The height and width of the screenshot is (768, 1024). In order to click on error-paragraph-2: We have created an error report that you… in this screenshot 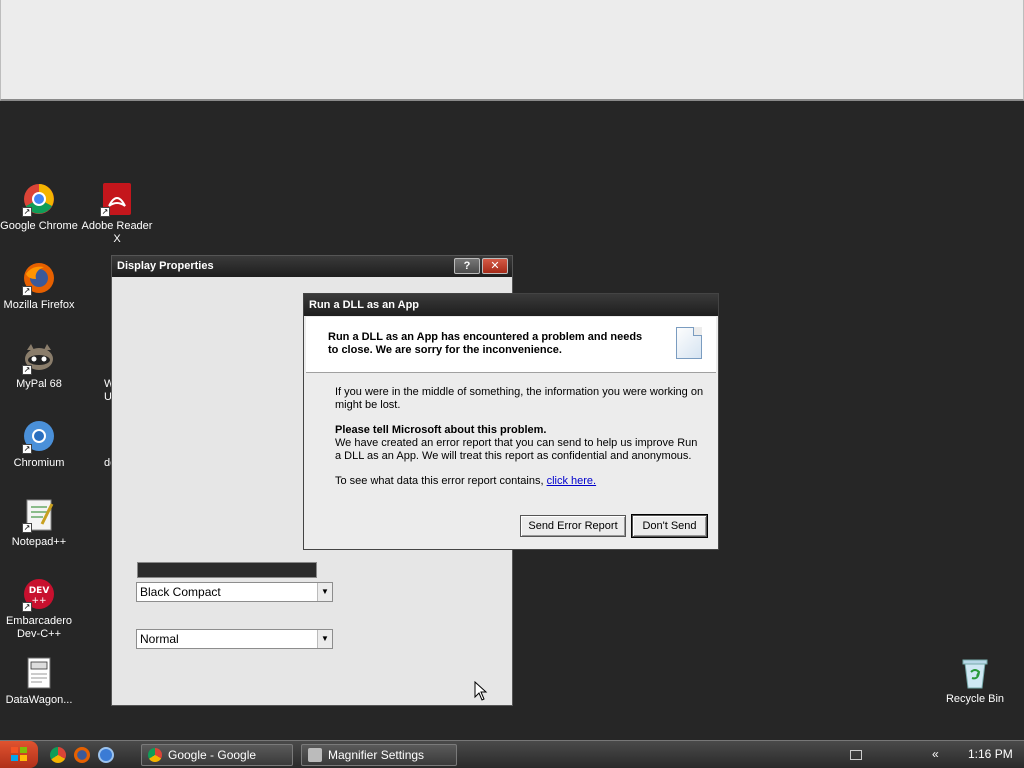, I will do `click(516, 449)`.